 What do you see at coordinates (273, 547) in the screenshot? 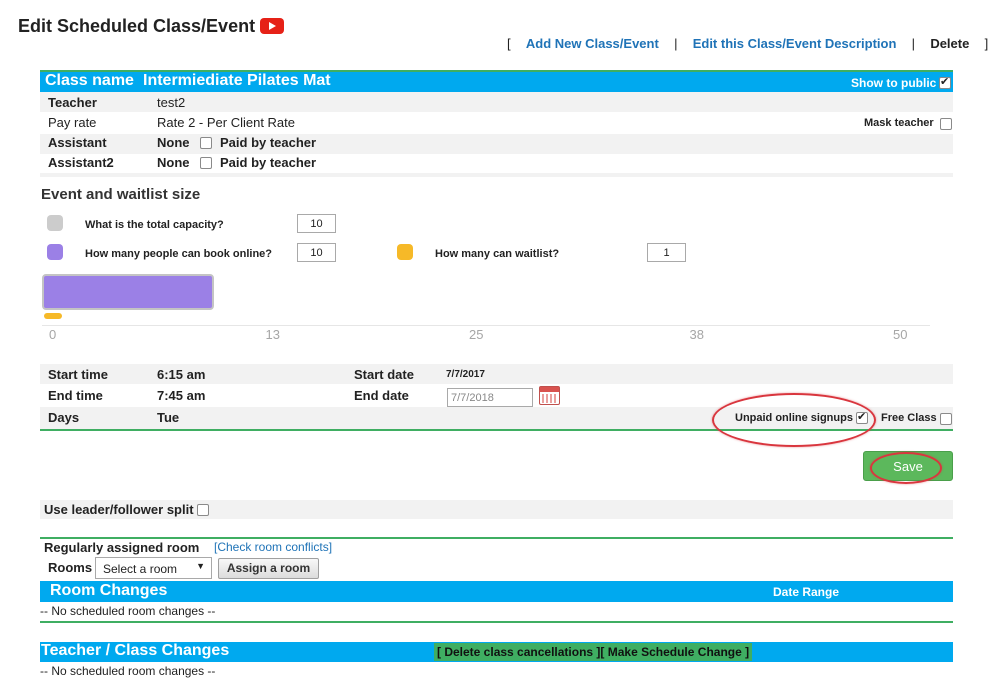
I see `check-room-conflicts-link: [Check room conflicts]` at bounding box center [273, 547].